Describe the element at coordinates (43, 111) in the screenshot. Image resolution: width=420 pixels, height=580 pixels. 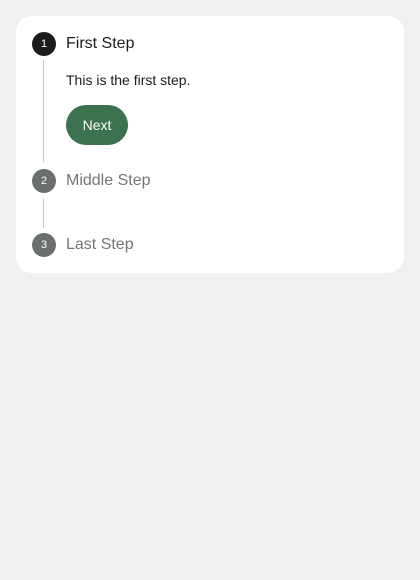
I see `step-1-connector-line` at that location.